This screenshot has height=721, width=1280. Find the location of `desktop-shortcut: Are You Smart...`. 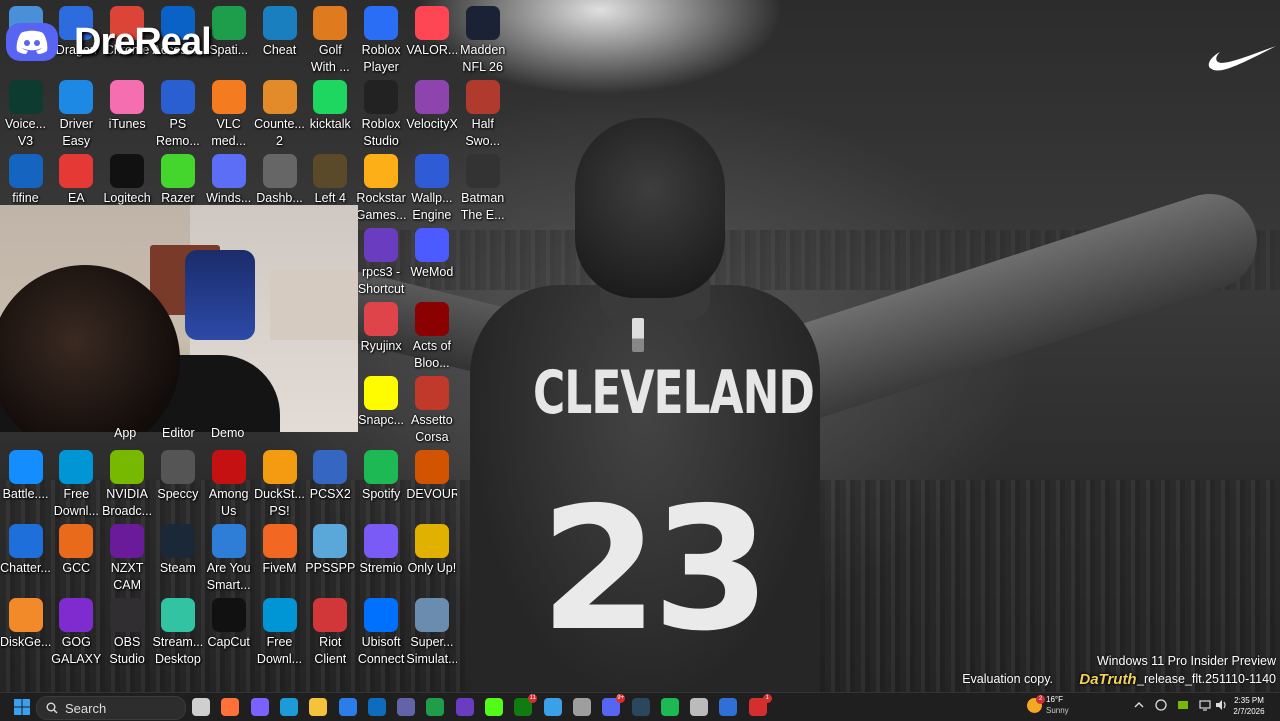

desktop-shortcut: Are You Smart... is located at coordinates (228, 558).